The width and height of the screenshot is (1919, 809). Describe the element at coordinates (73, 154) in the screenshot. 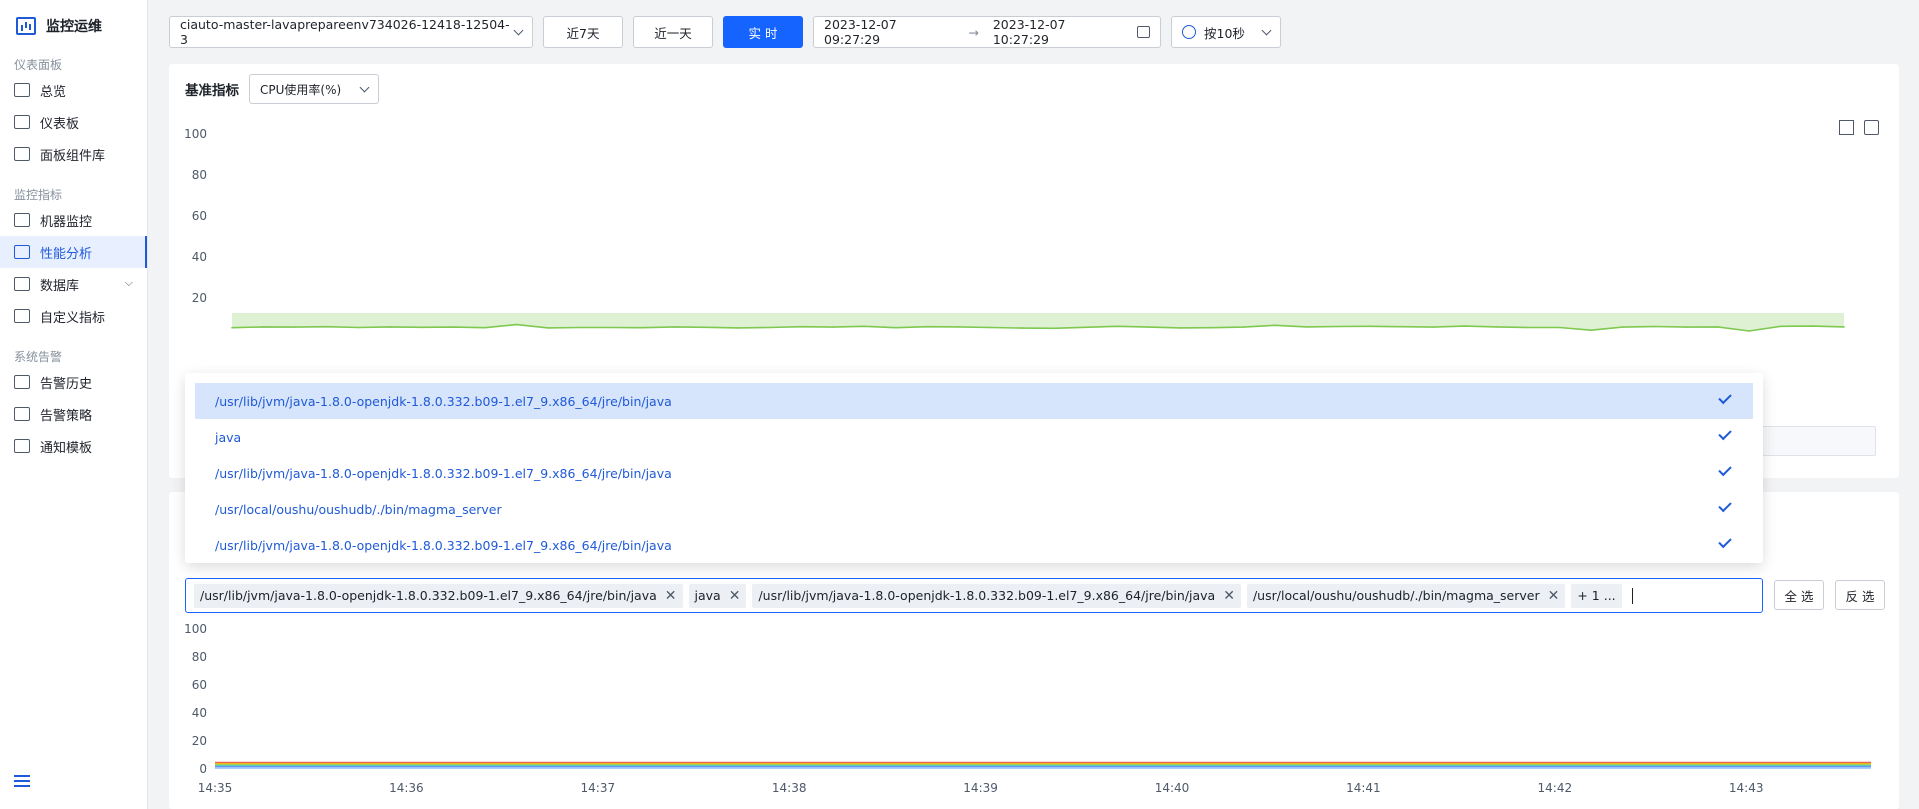

I see `sidebar-item-widget-library: 面板组件库` at that location.